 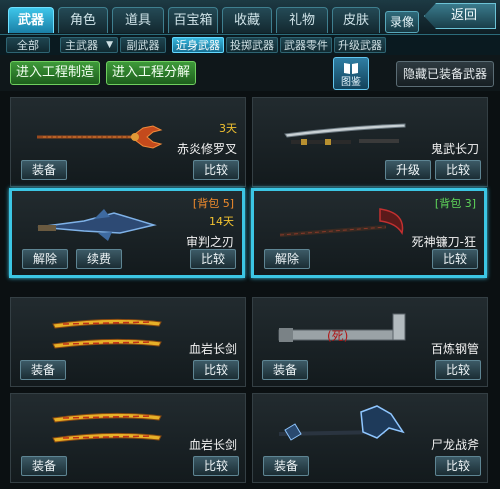 I want to click on upgrade-button: 升级, so click(x=408, y=170).